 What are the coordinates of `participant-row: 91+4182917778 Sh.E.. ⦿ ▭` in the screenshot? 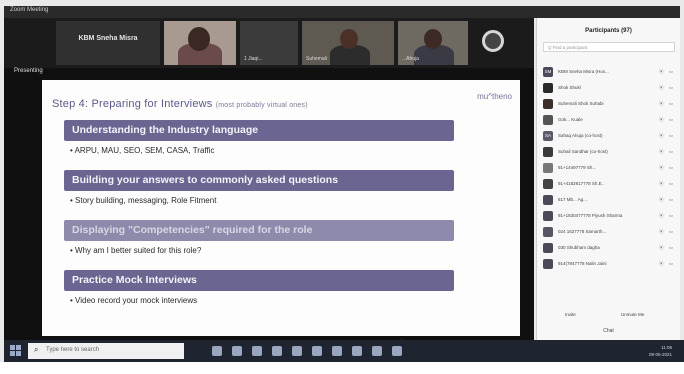 It's located at (610, 184).